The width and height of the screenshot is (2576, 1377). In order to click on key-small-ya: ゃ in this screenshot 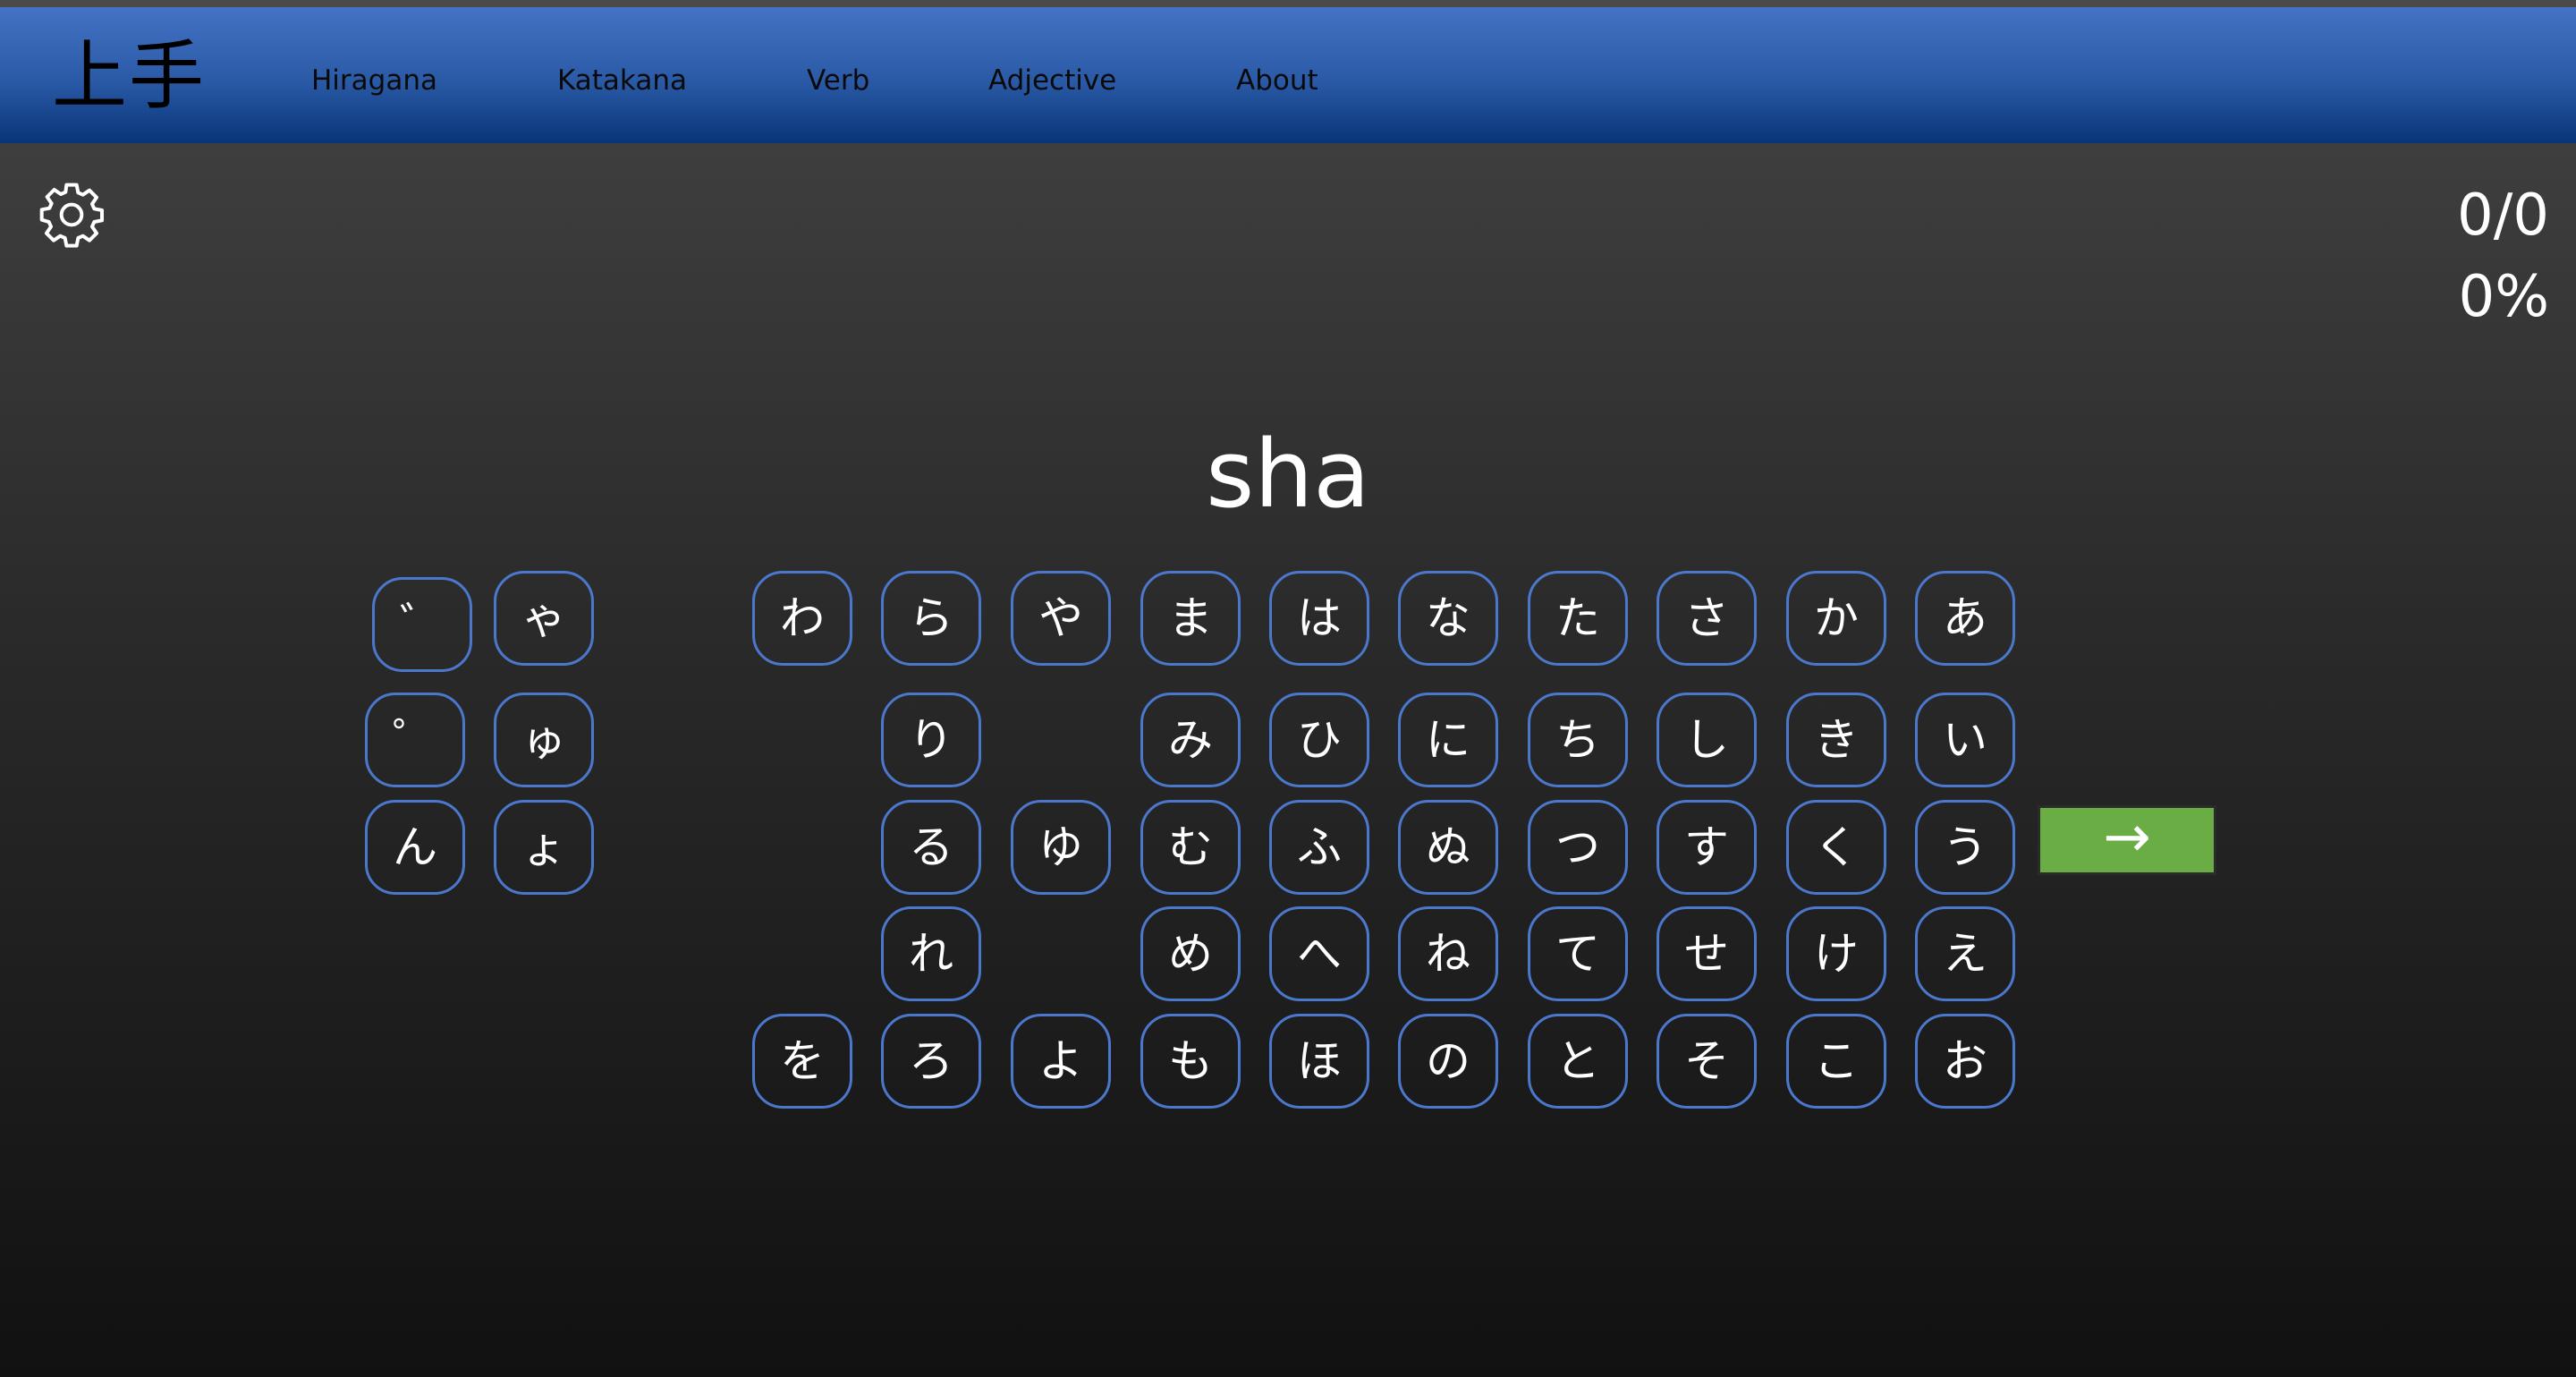, I will do `click(544, 618)`.